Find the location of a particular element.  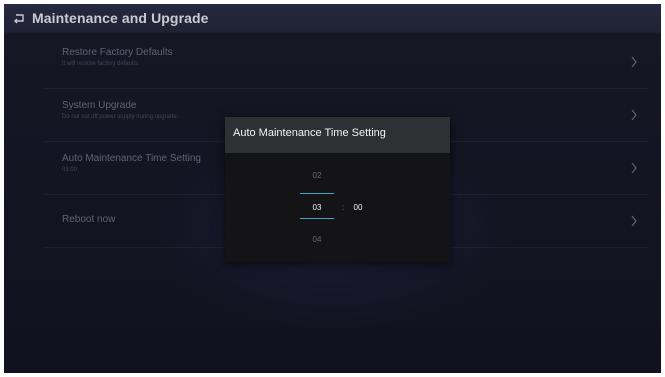

dialog-header: Auto Maintenance Time Setting is located at coordinates (337, 135).